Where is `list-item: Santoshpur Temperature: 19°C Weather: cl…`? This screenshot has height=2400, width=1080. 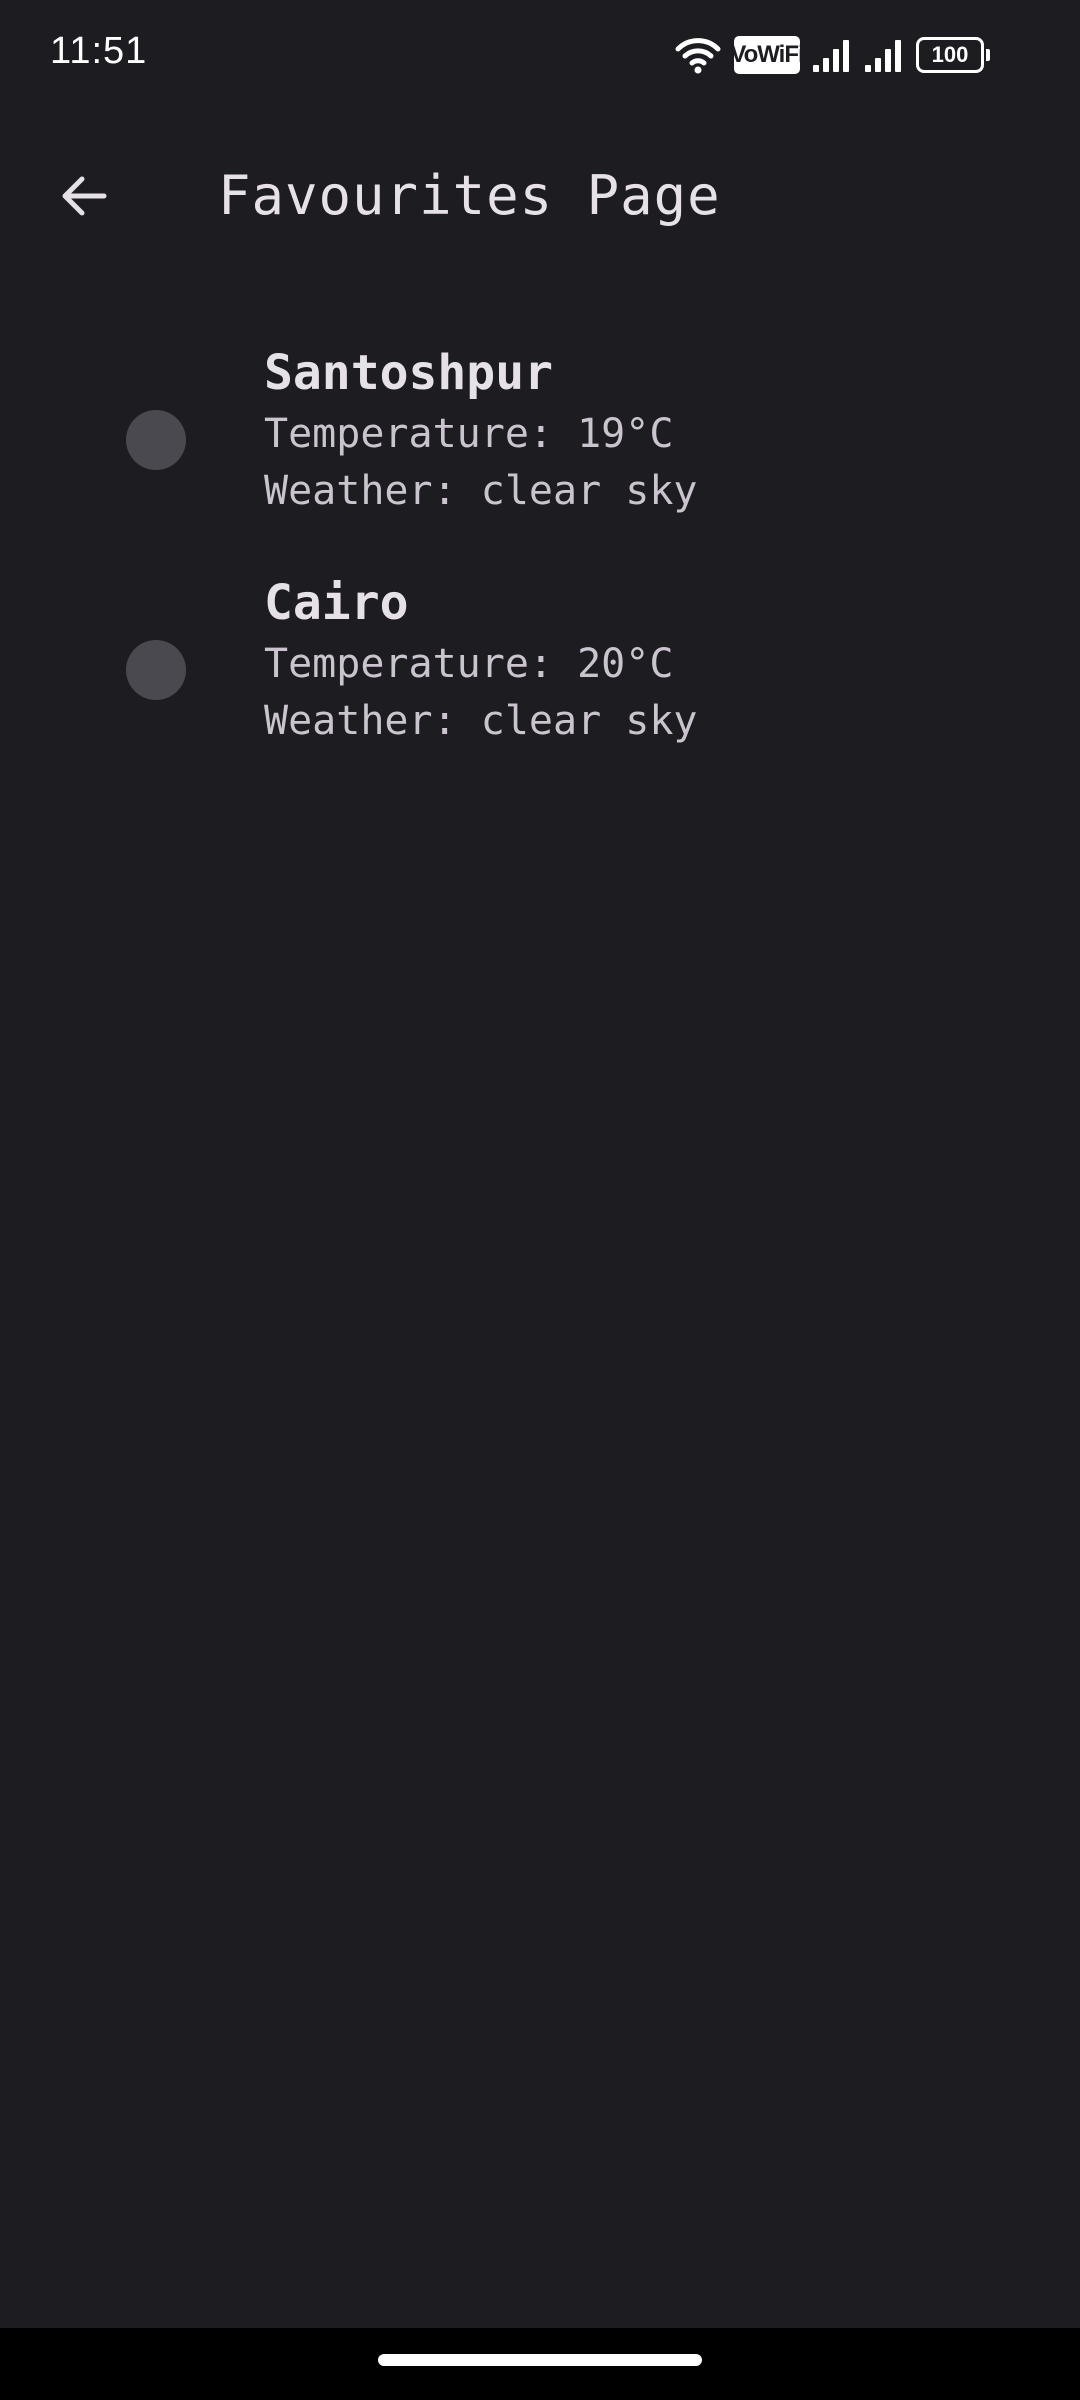 list-item: Santoshpur Temperature: 19°C Weather: cl… is located at coordinates (540, 455).